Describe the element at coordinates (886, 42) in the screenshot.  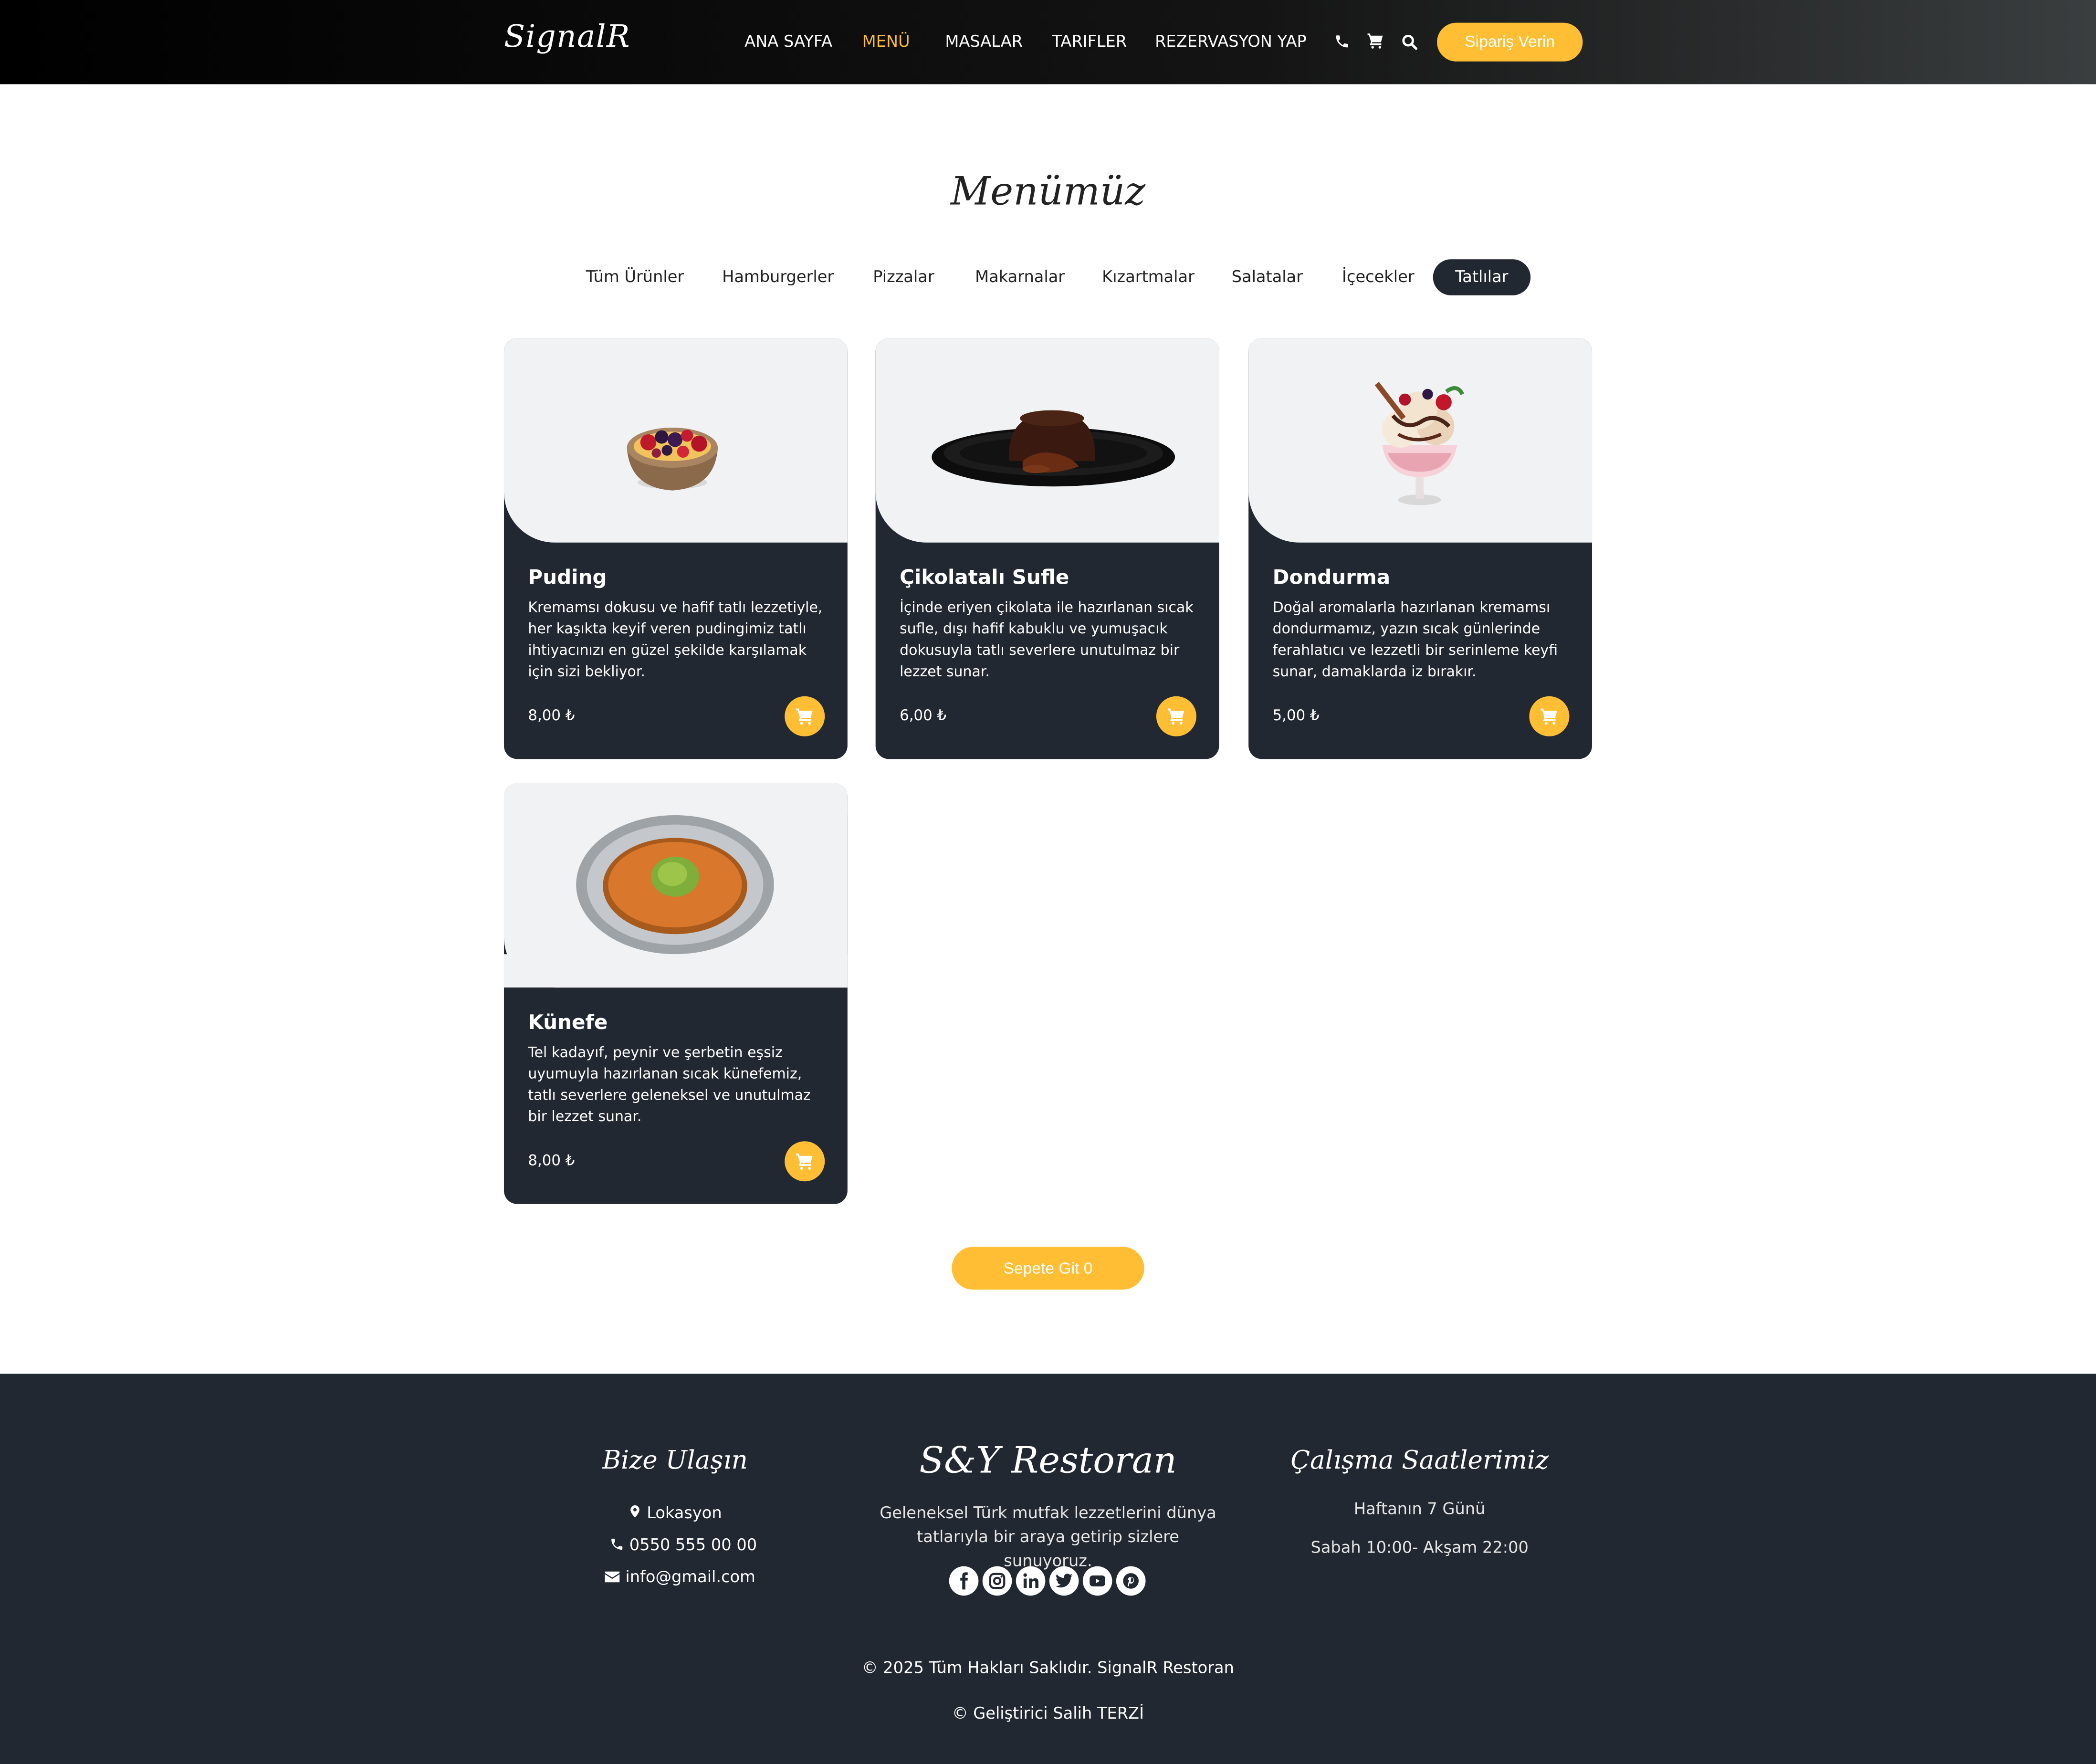
I see `nav-menu: MENÜ` at that location.